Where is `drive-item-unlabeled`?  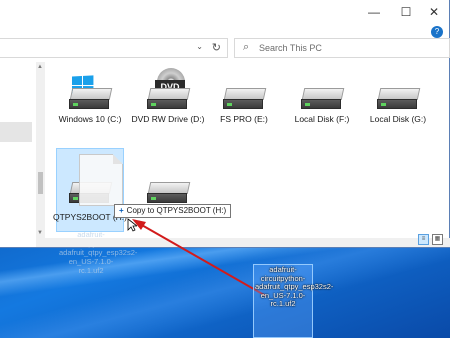 drive-item-unlabeled is located at coordinates (168, 188).